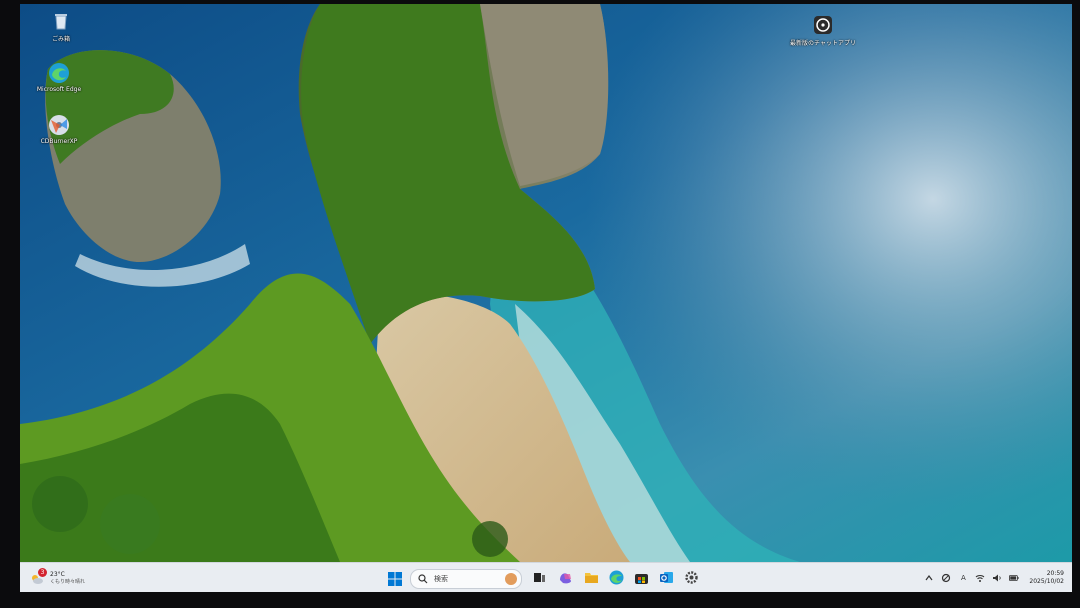 The height and width of the screenshot is (608, 1080). I want to click on desktop-icon-edge: Microsoft Edge, so click(59, 77).